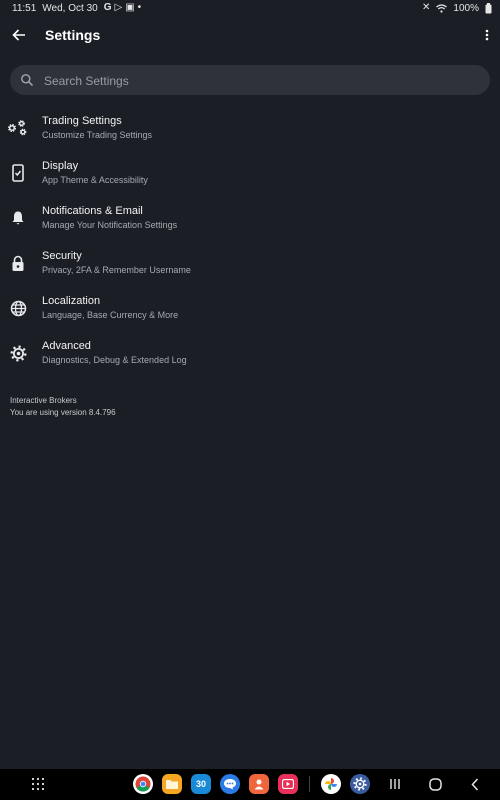 This screenshot has height=800, width=500. What do you see at coordinates (62, 256) in the screenshot?
I see `settings-item-title: Security` at bounding box center [62, 256].